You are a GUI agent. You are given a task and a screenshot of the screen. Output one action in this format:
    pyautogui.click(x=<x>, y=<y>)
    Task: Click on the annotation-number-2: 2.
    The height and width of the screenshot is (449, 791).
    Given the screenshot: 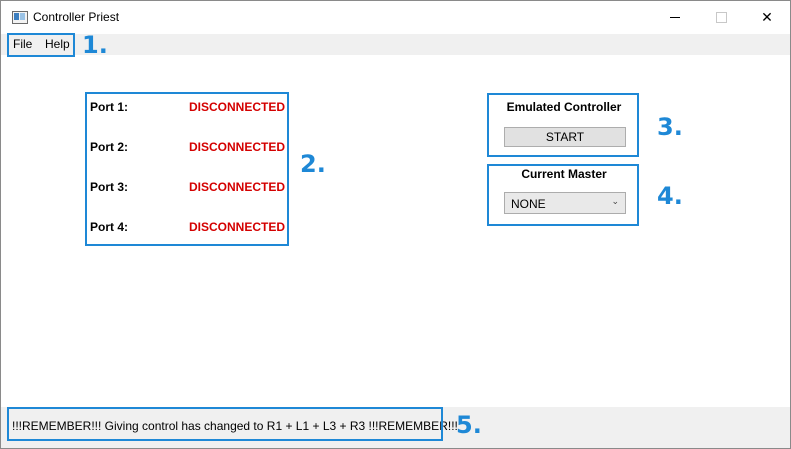 What is the action you would take?
    pyautogui.click(x=313, y=164)
    